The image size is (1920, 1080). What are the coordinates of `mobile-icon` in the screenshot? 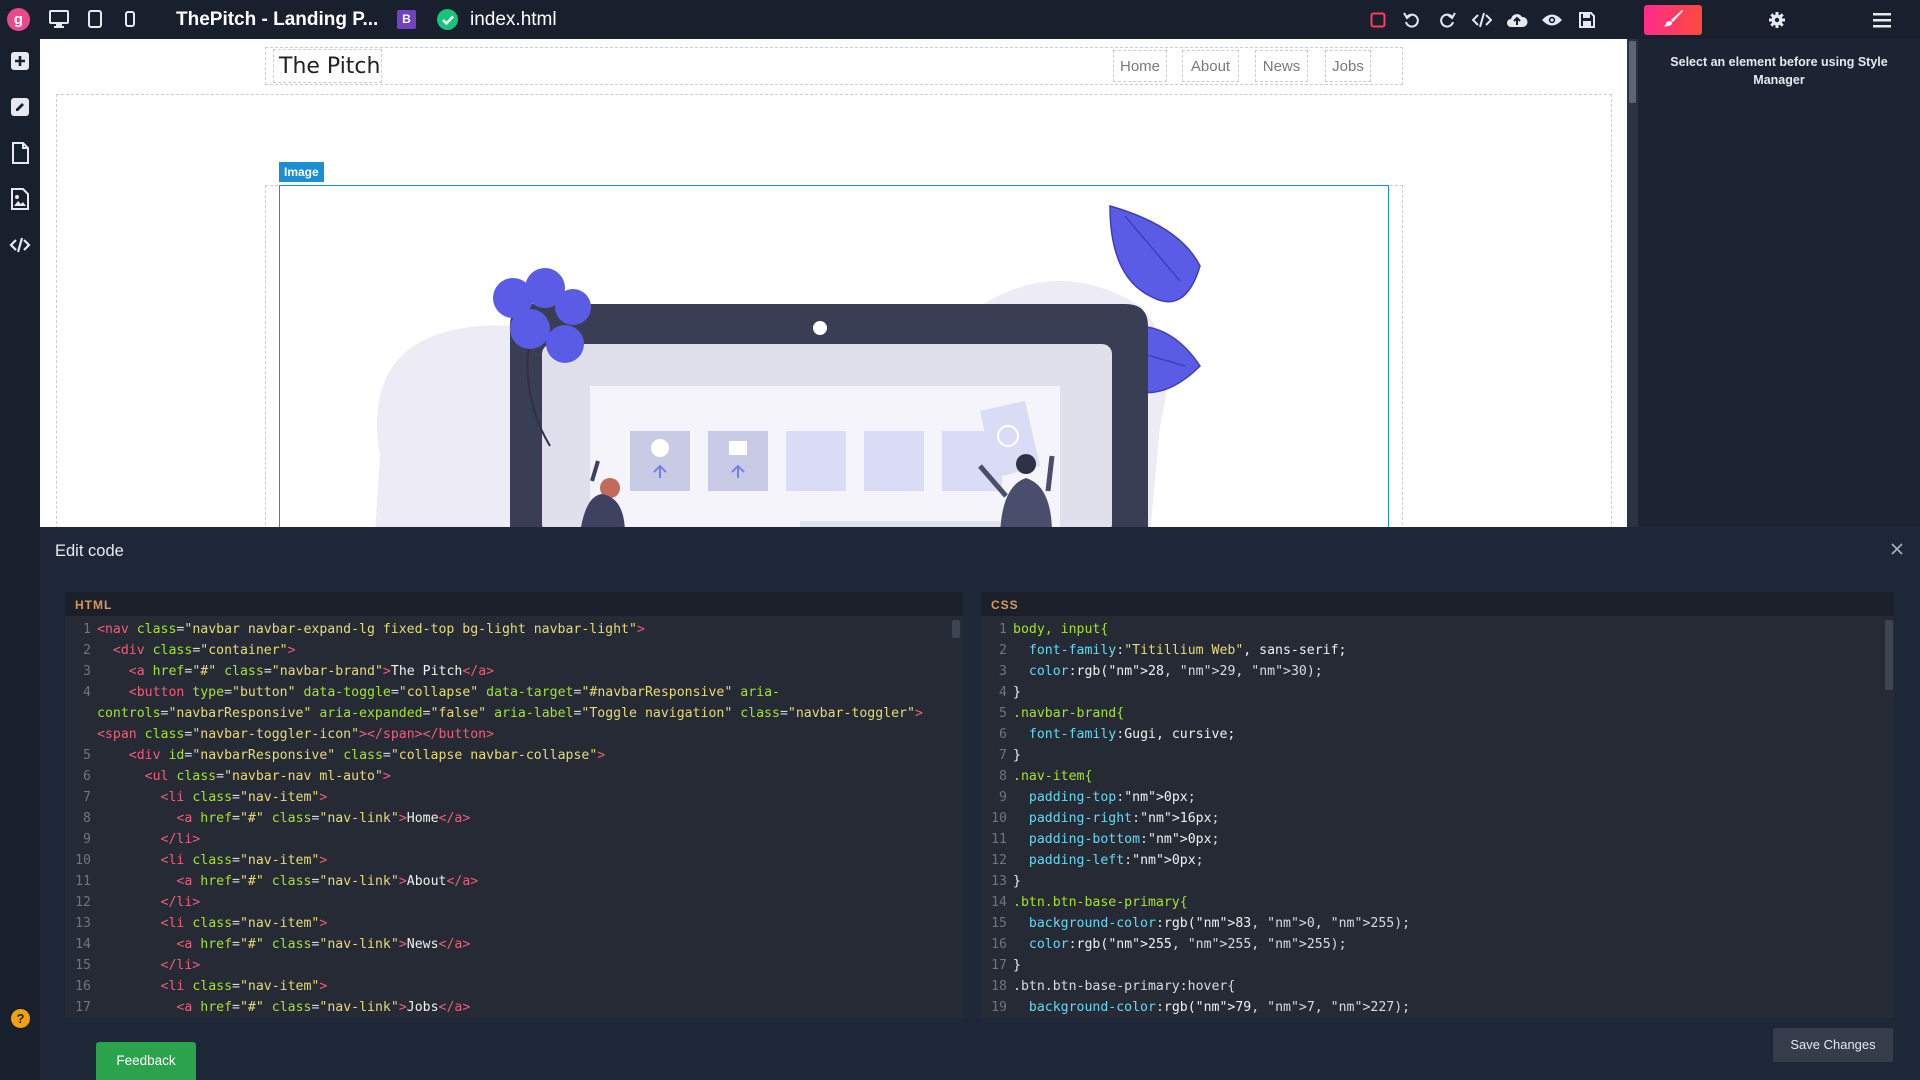 It's located at (130, 19).